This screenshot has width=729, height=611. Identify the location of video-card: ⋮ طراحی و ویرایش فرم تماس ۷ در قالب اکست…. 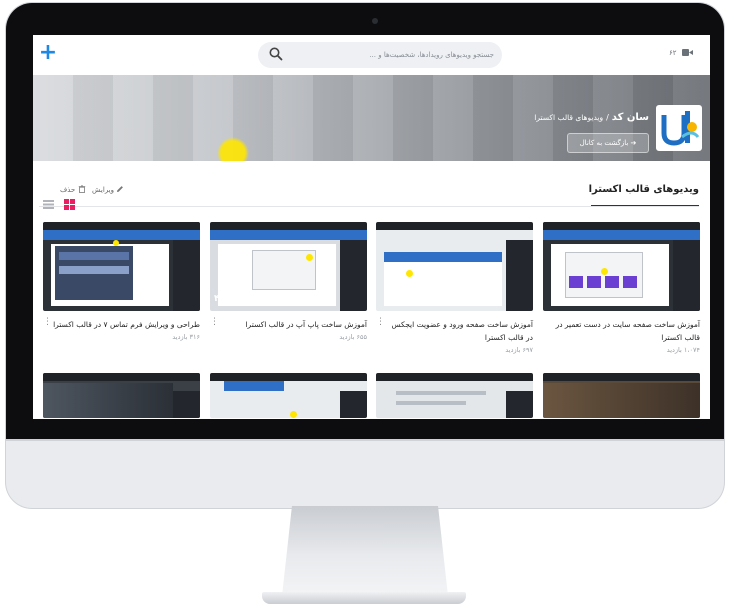
(121, 292).